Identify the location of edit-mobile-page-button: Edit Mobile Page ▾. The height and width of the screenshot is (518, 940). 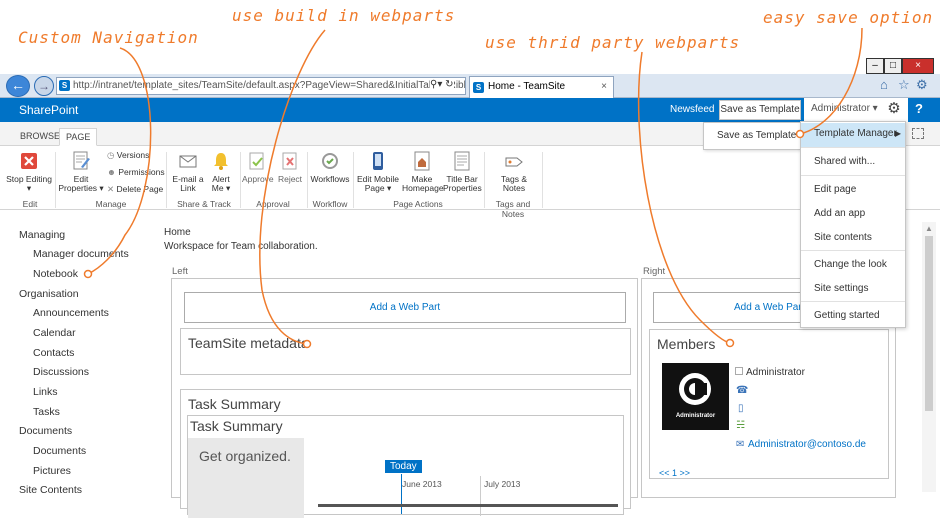
(378, 171).